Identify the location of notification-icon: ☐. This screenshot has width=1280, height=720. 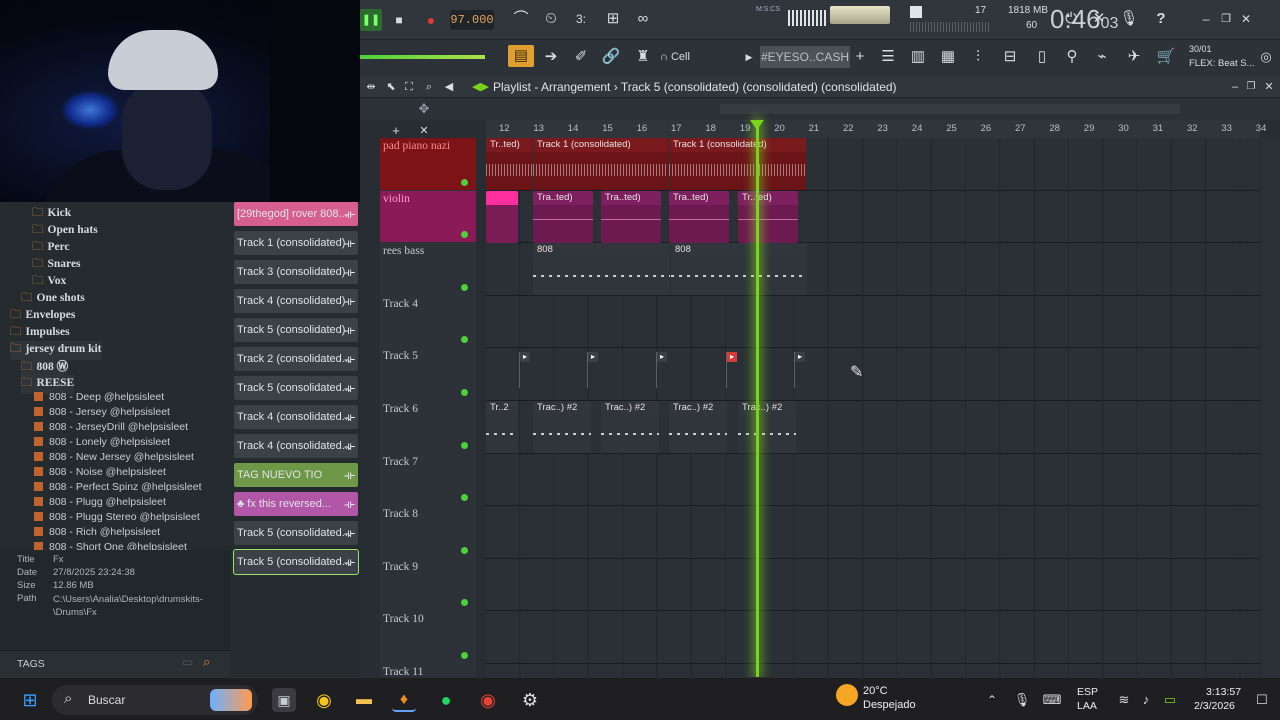
(1262, 700).